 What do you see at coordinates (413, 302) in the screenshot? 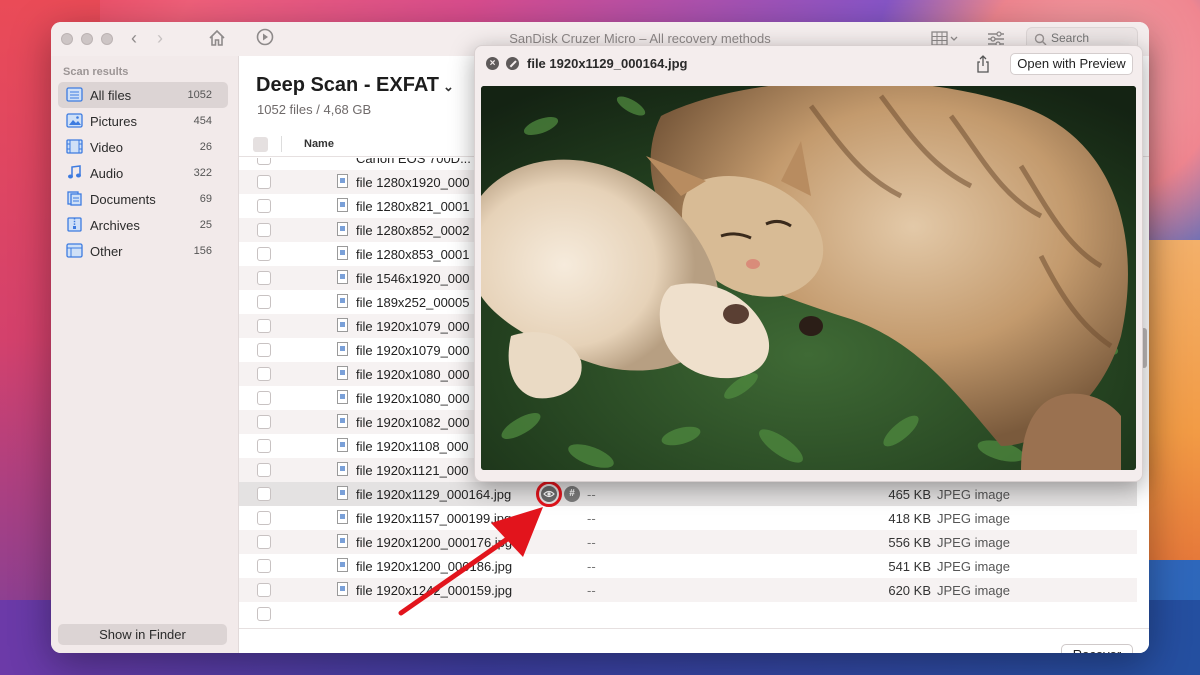
I see `file-name: file 189x252_00005` at bounding box center [413, 302].